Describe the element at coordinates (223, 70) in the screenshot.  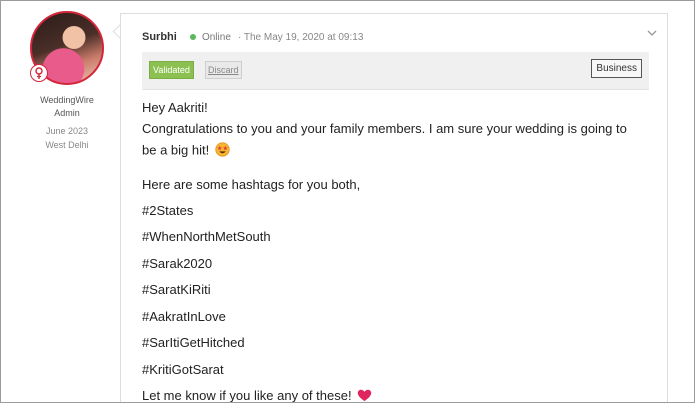
I see `discard-button: Discard` at that location.